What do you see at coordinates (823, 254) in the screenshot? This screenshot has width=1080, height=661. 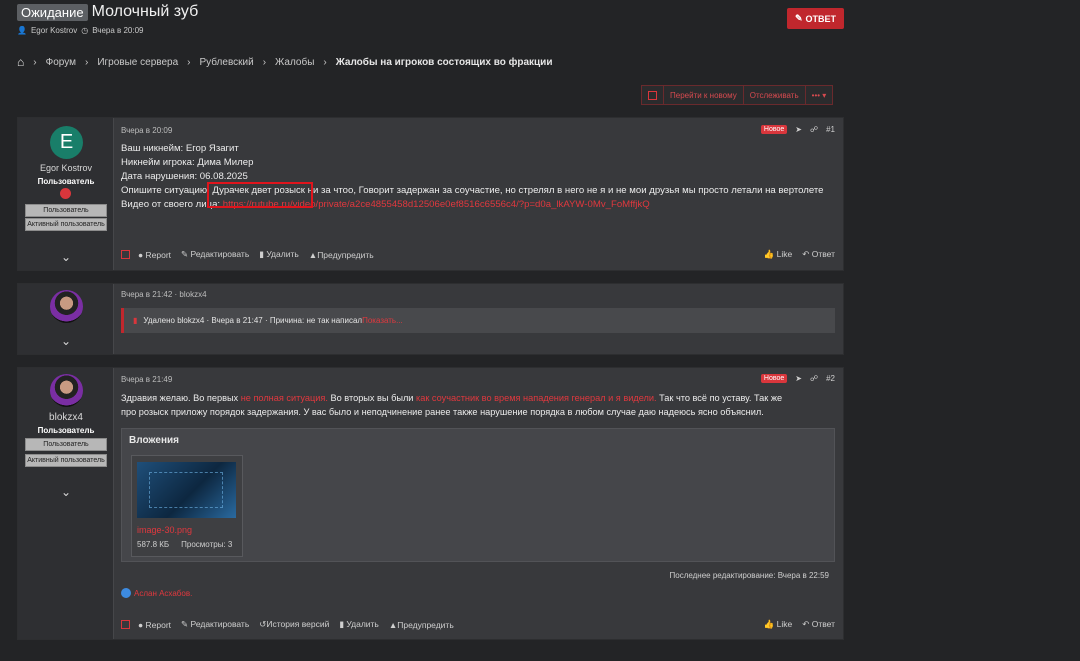 I see `label: Ответ` at bounding box center [823, 254].